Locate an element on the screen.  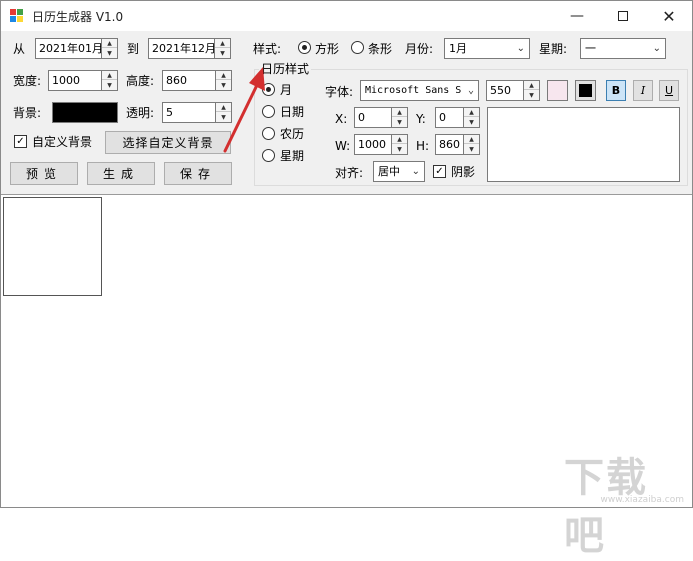
close-icon: ✕ is located at coordinates (669, 16).